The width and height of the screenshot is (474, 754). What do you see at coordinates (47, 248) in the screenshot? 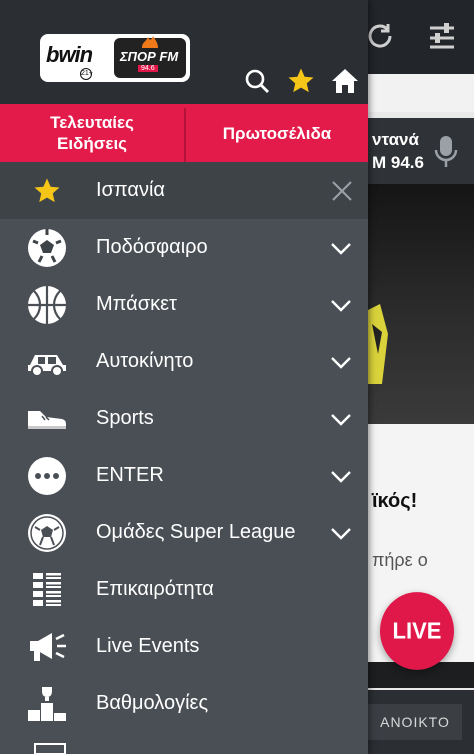
I see `football-icon` at bounding box center [47, 248].